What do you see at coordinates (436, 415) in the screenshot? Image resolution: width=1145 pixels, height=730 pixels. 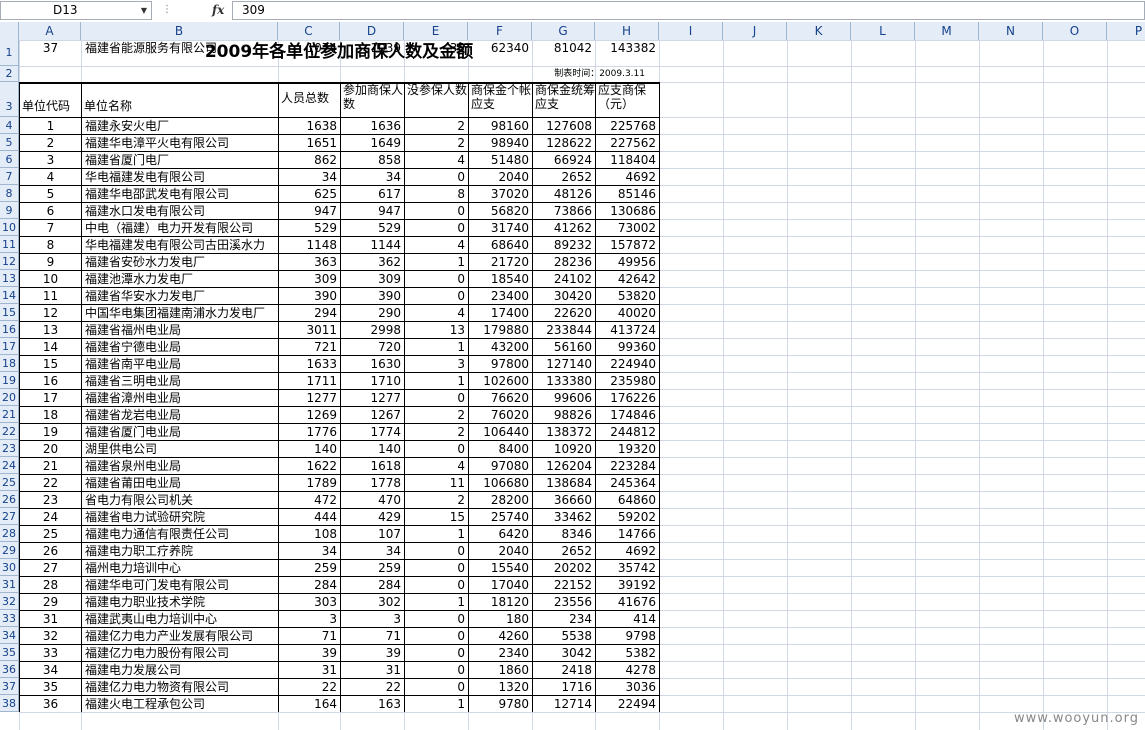 I see `table-cell: 2` at bounding box center [436, 415].